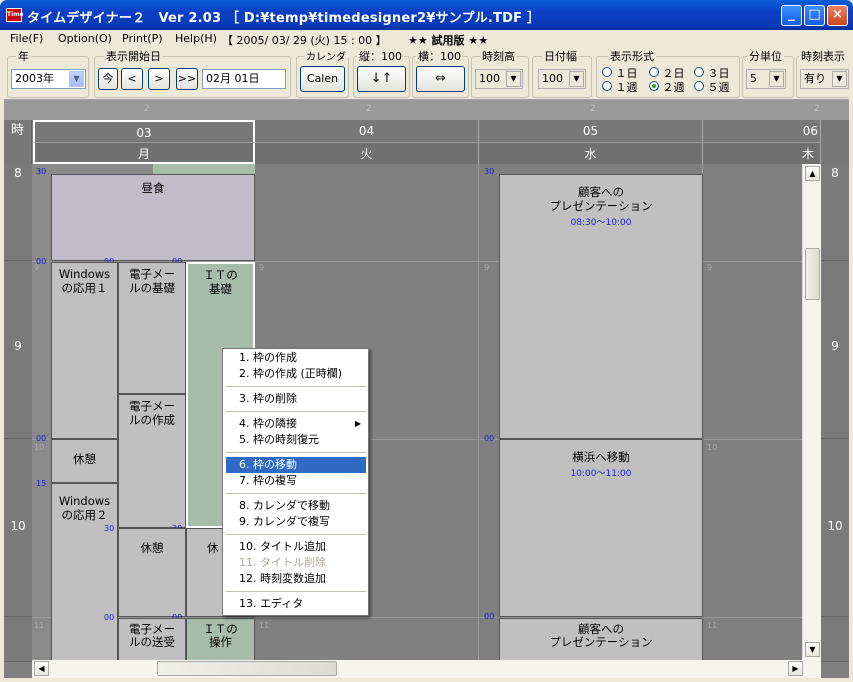 The width and height of the screenshot is (853, 682). Describe the element at coordinates (367, 153) in the screenshot. I see `weekday-header-04: 火` at that location.